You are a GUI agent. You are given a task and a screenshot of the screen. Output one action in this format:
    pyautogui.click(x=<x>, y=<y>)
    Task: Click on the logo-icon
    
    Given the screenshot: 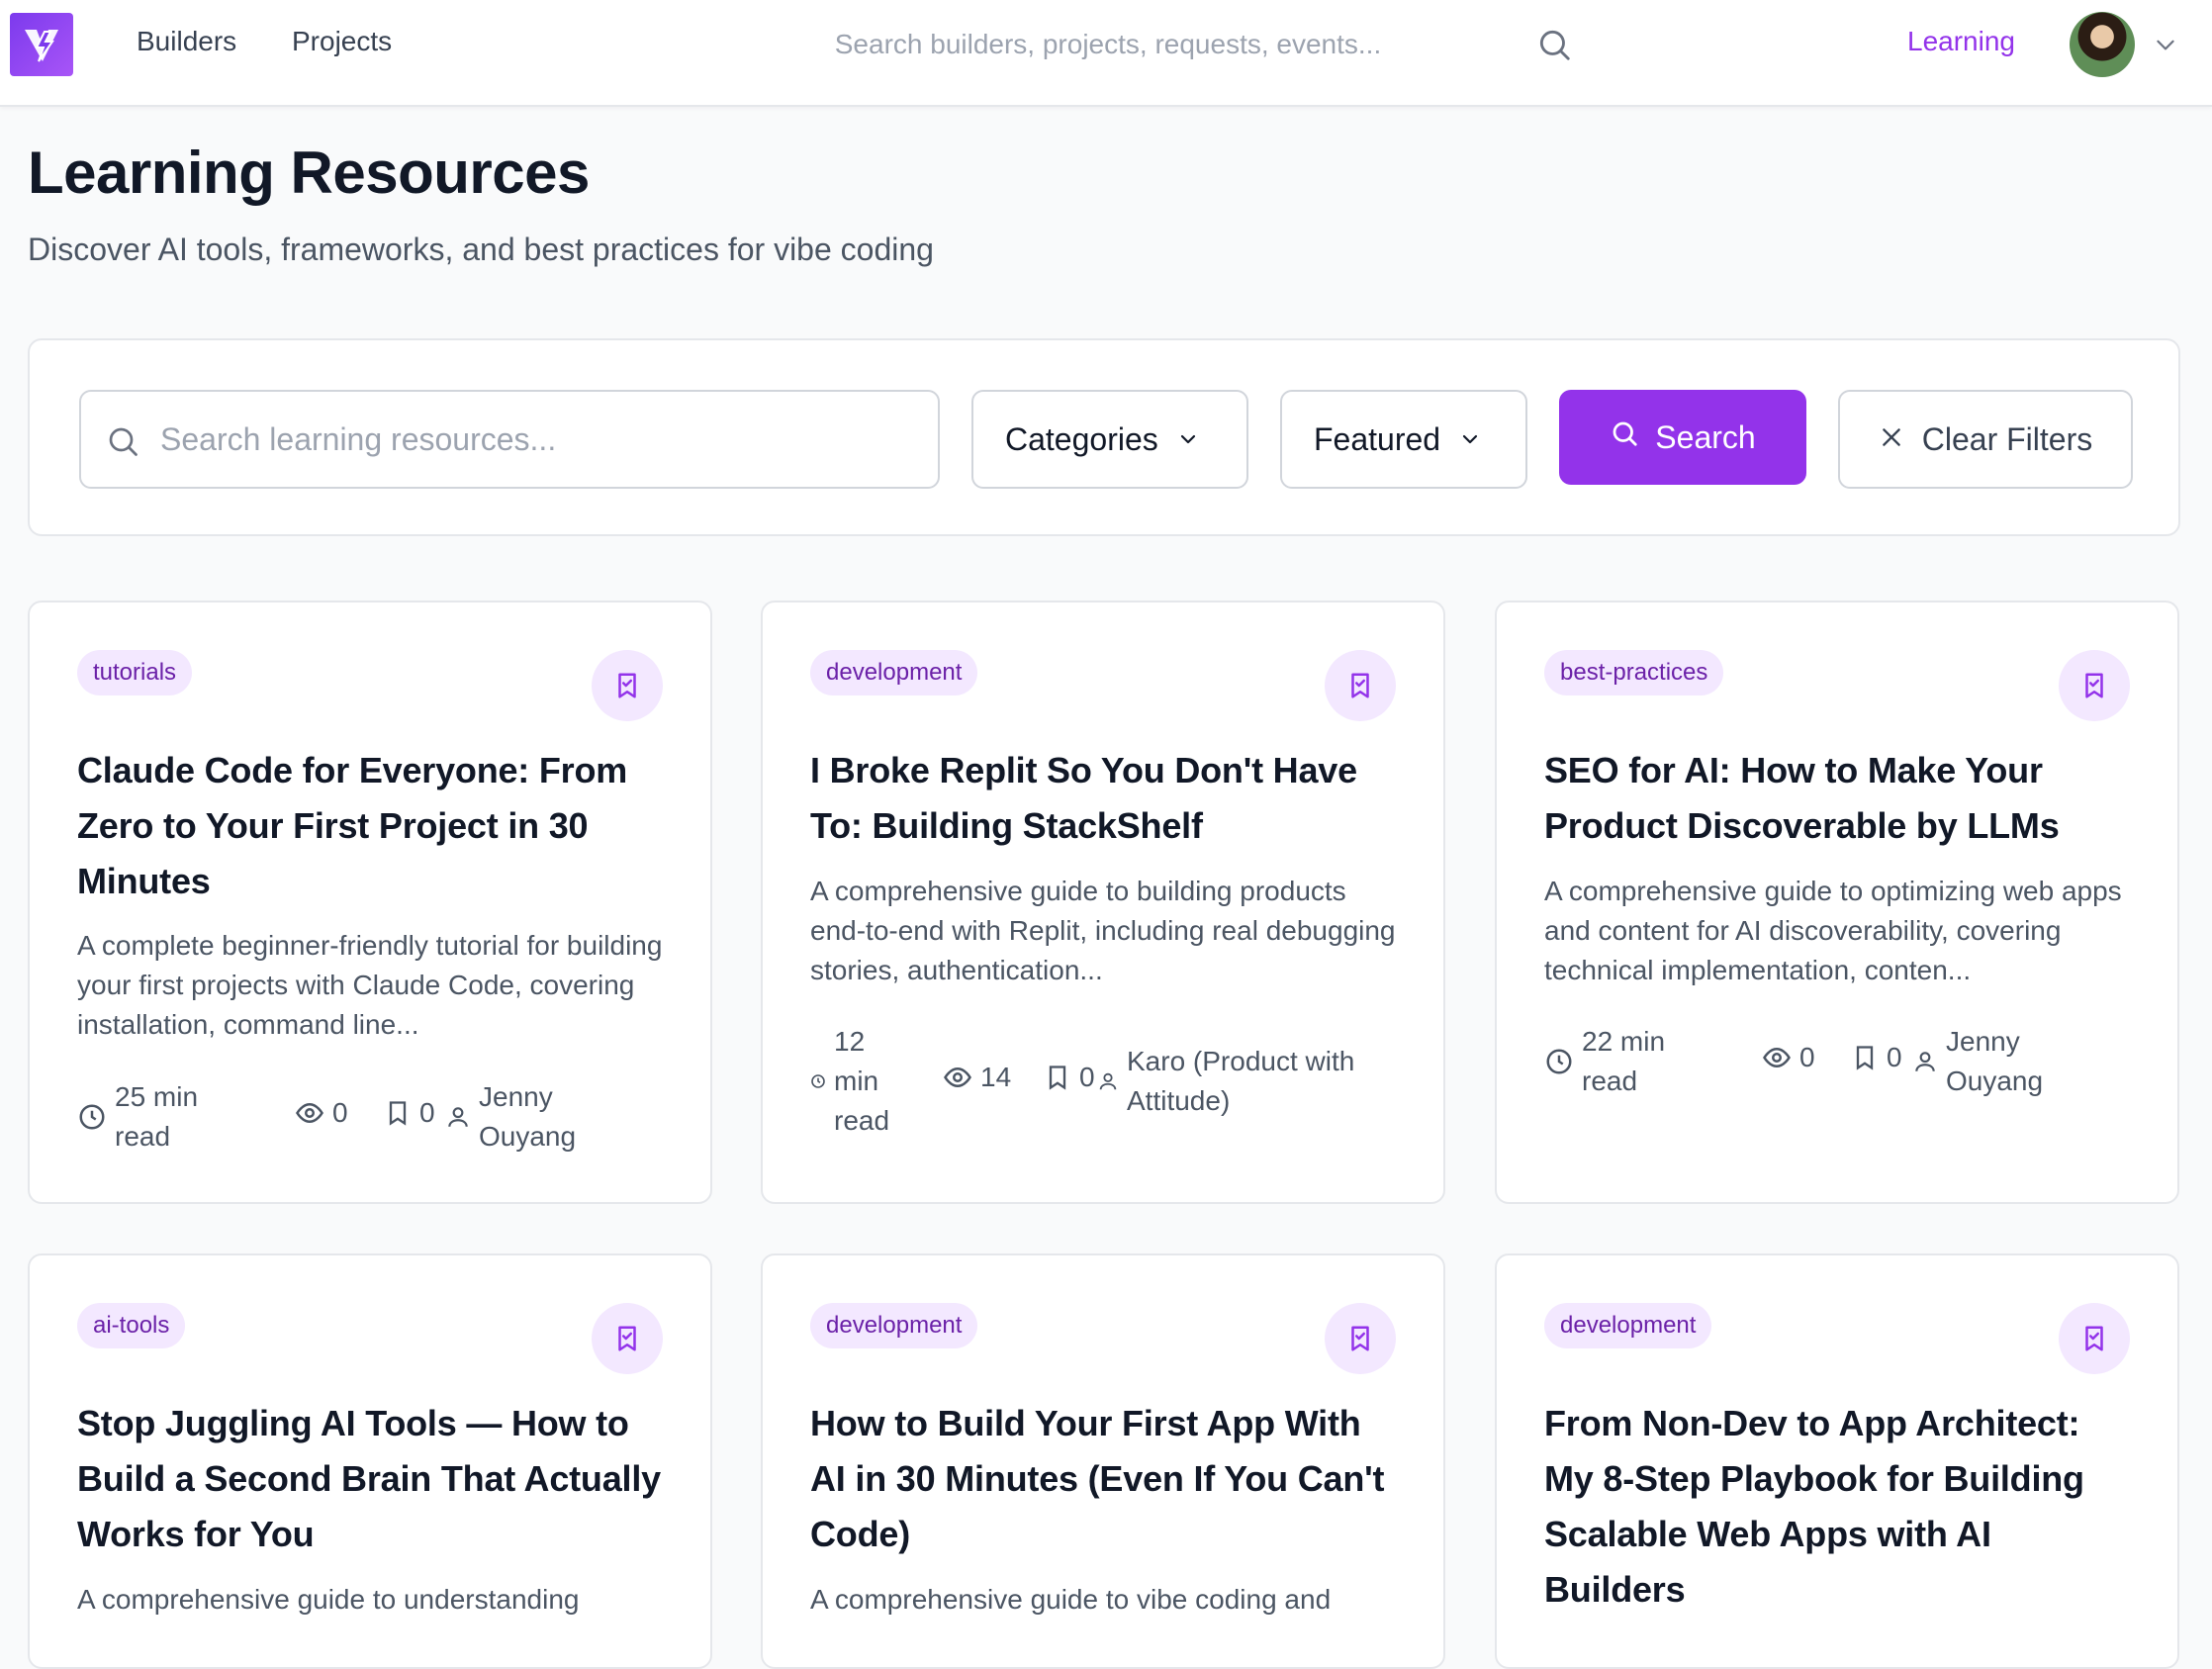 What is the action you would take?
    pyautogui.click(x=41, y=45)
    